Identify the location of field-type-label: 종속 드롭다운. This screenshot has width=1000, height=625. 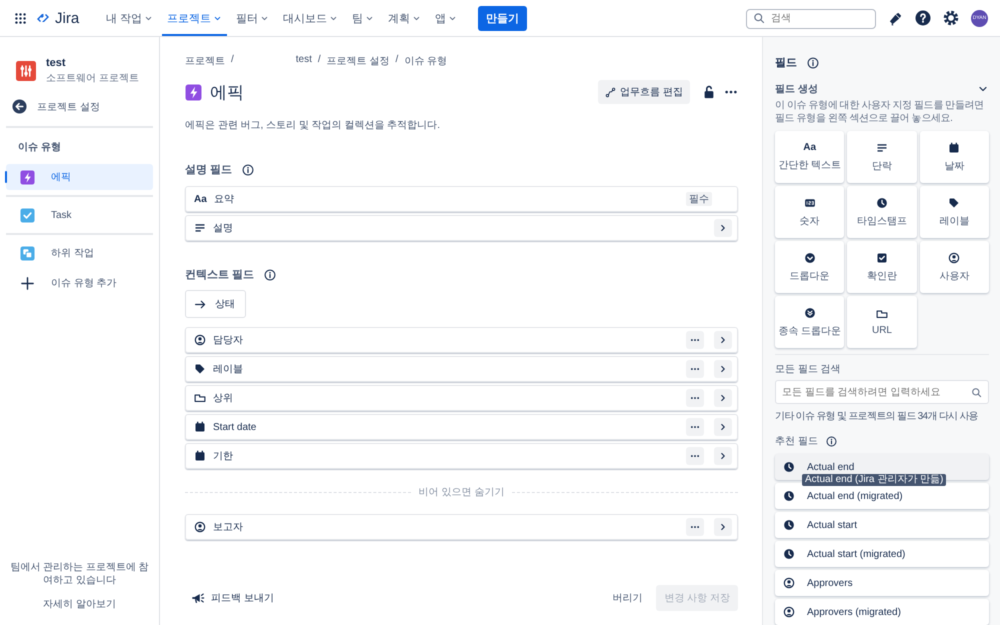
(810, 331).